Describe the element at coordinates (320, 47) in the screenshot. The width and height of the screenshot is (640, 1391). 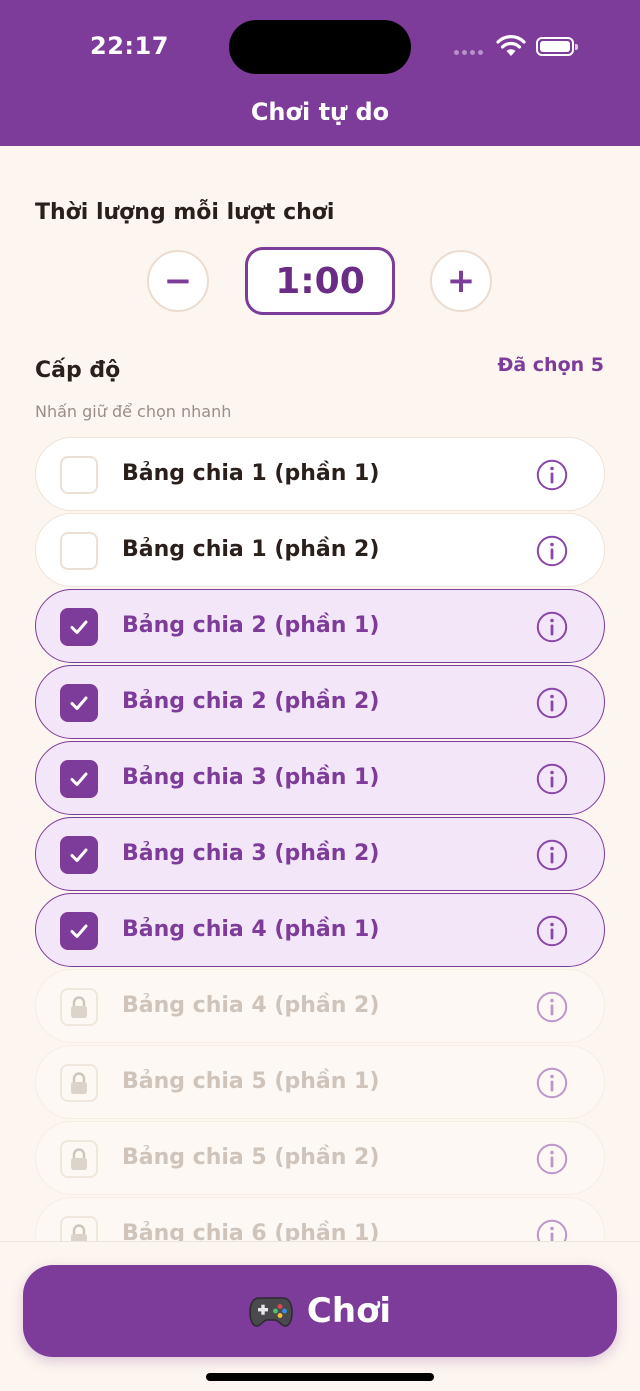
I see `dynamic-island` at that location.